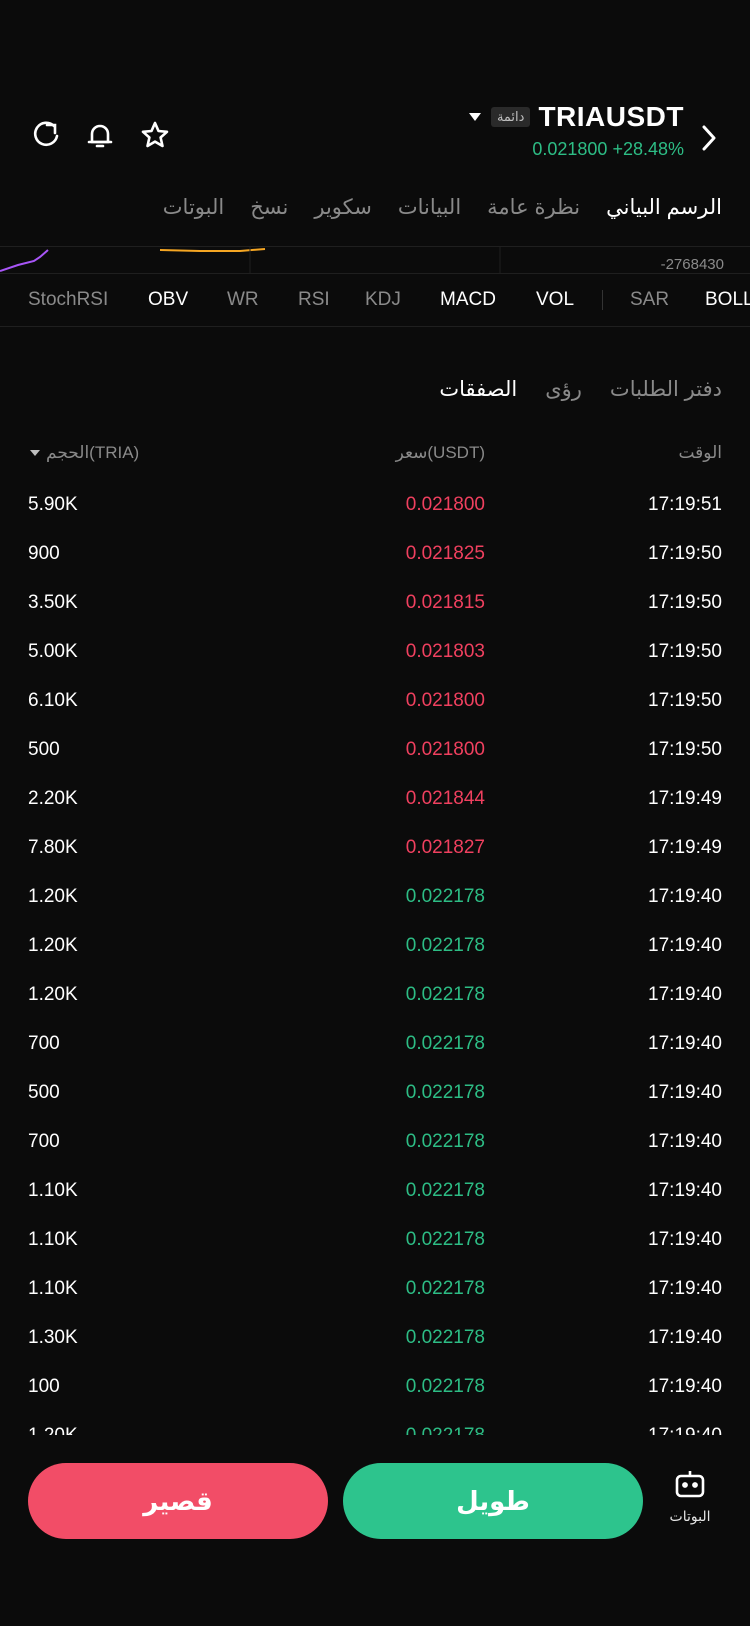 This screenshot has width=750, height=1626. Describe the element at coordinates (445, 651) in the screenshot. I see `trade-price: 0.021803` at that location.